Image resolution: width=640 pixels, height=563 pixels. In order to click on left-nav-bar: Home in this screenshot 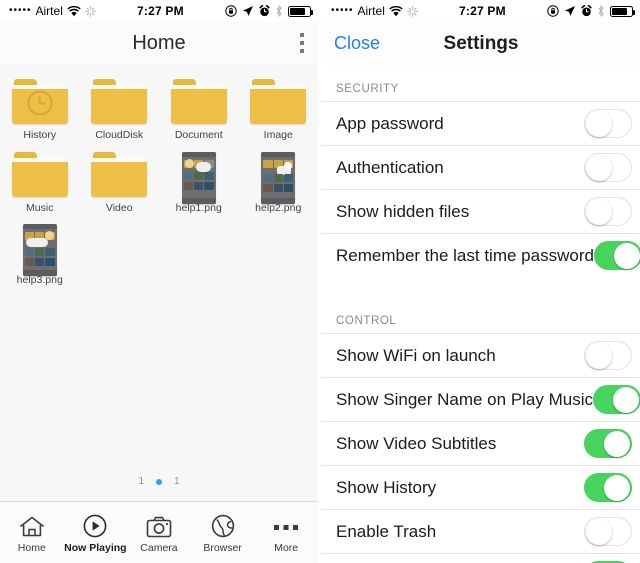, I will do `click(159, 43)`.